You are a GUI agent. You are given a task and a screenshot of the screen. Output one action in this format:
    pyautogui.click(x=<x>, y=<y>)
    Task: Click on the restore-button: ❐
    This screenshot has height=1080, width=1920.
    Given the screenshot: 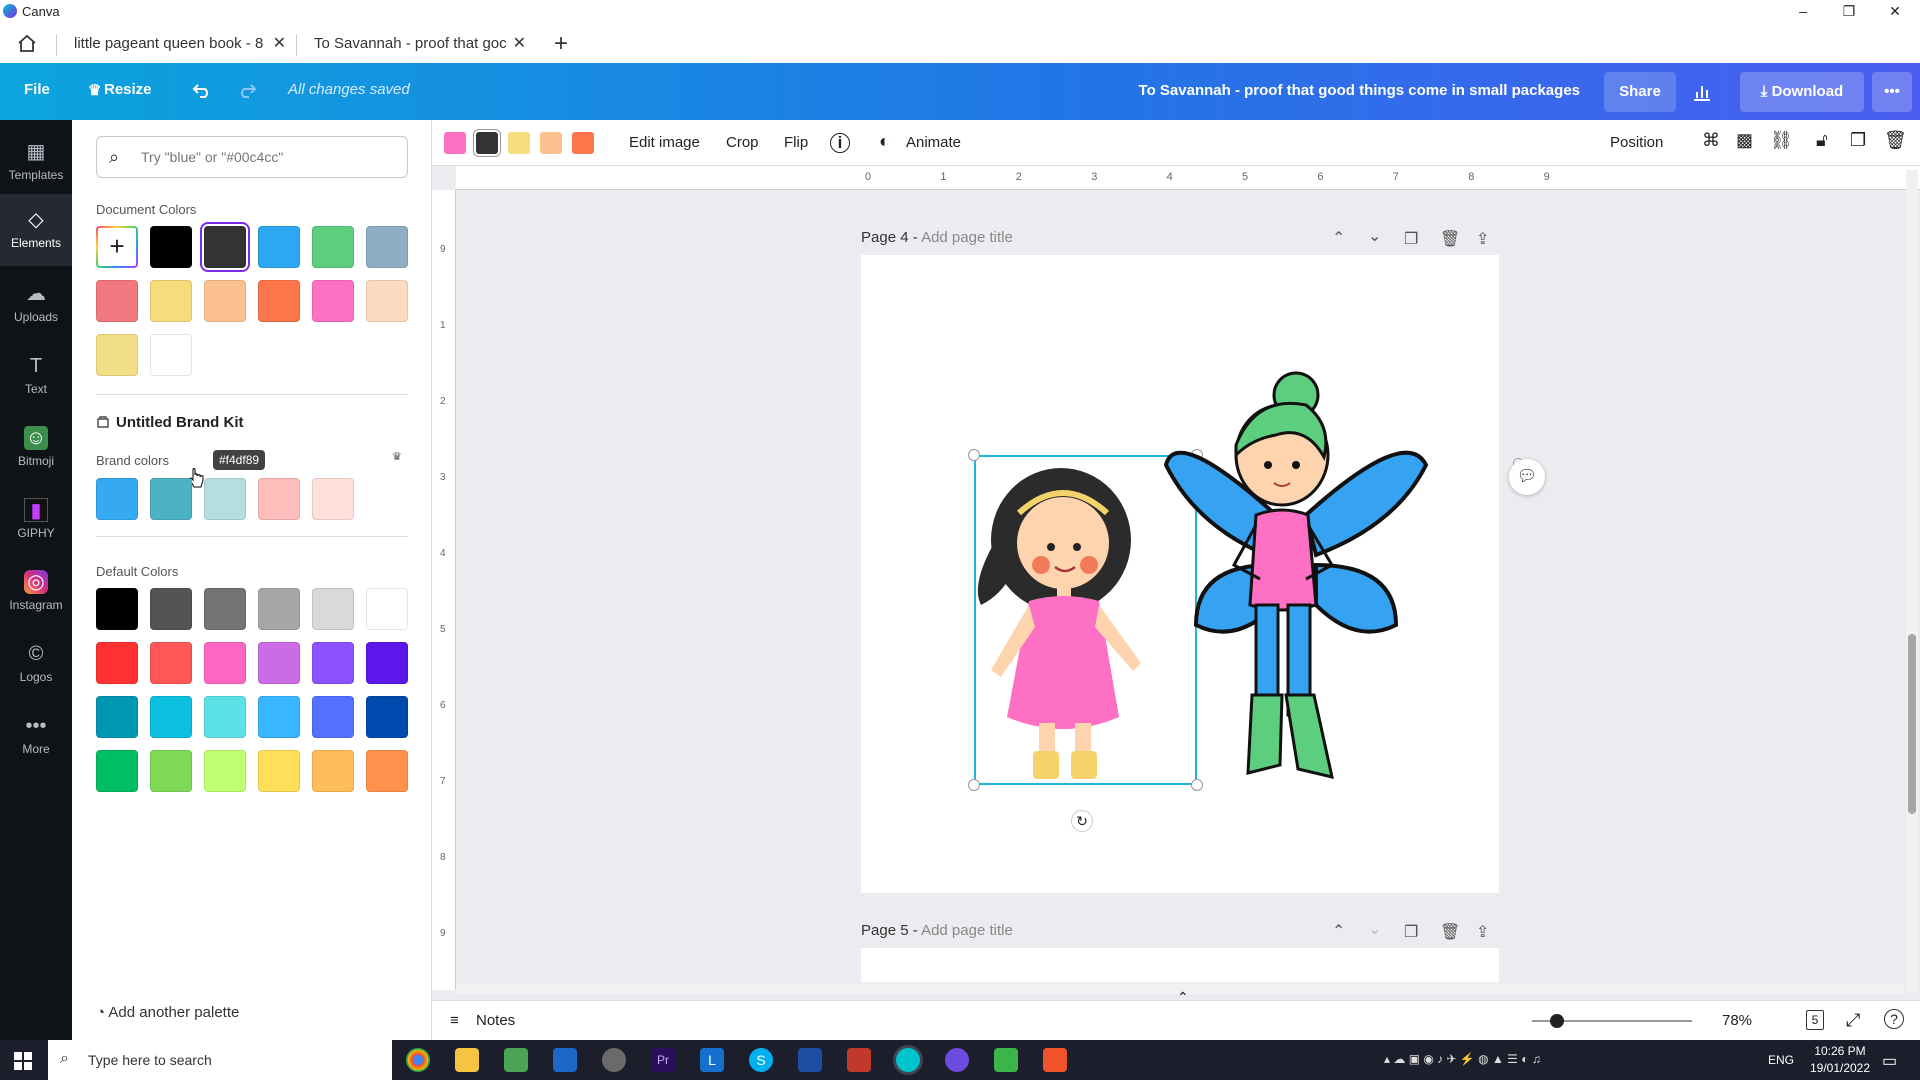 What is the action you would take?
    pyautogui.click(x=1849, y=11)
    